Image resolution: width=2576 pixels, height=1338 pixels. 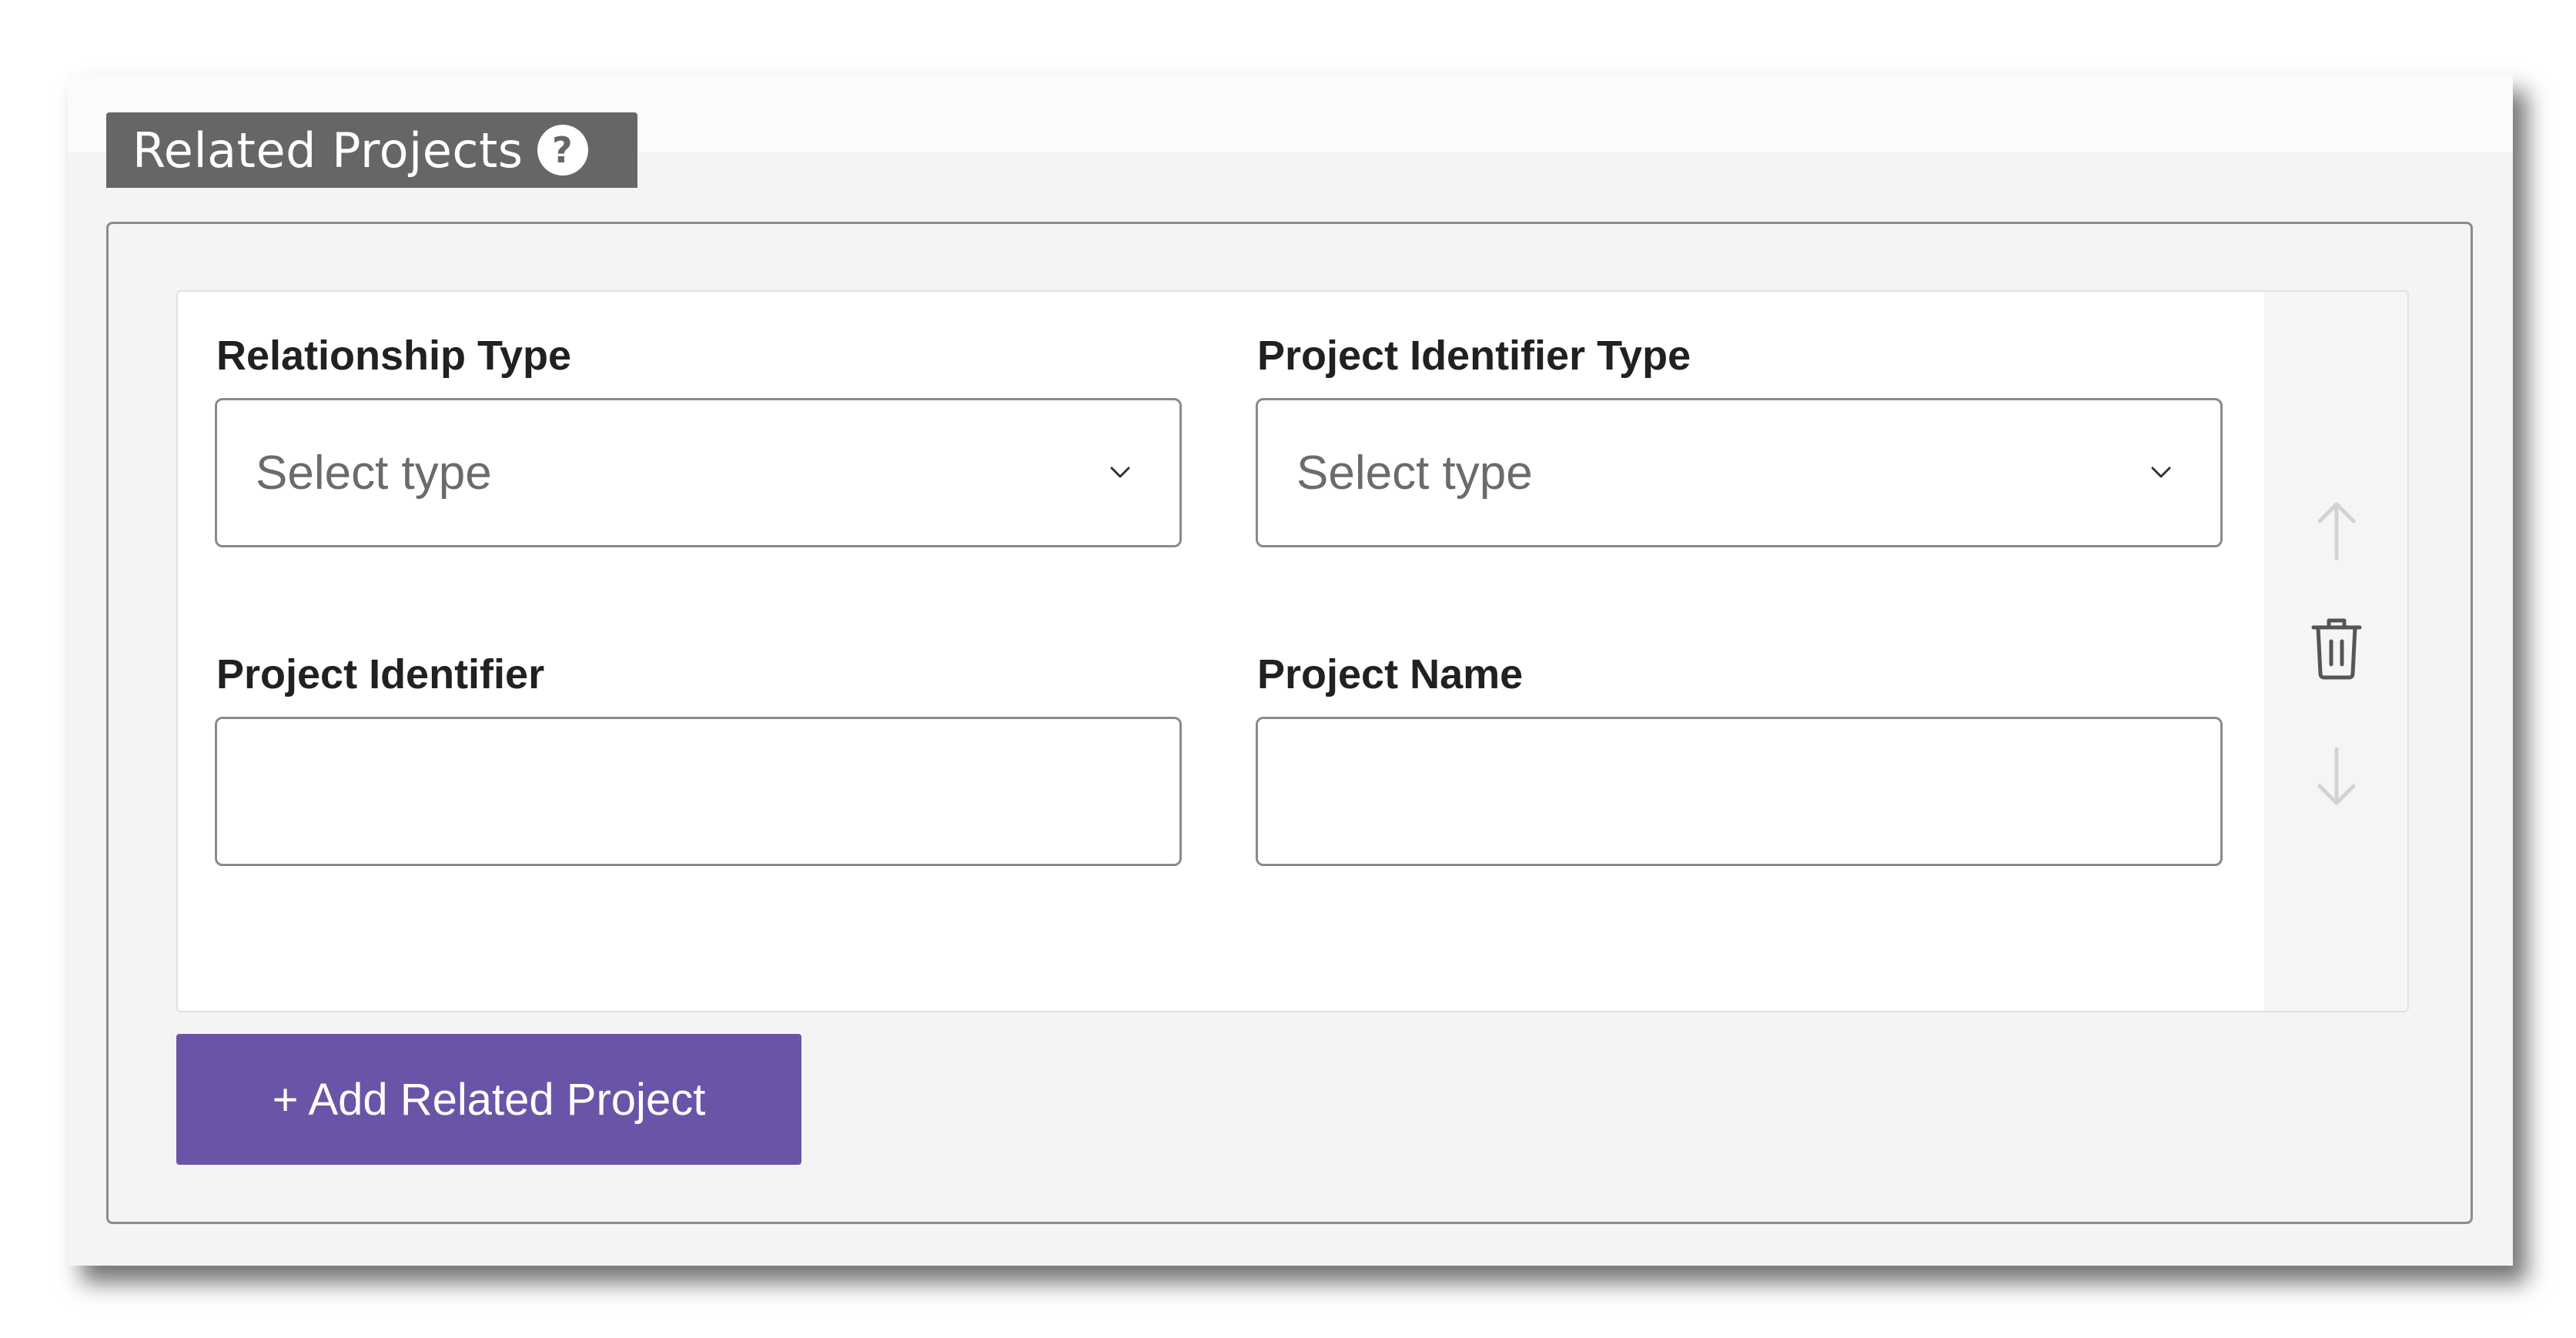 What do you see at coordinates (1391, 674) in the screenshot?
I see `project-name-label: Project Name` at bounding box center [1391, 674].